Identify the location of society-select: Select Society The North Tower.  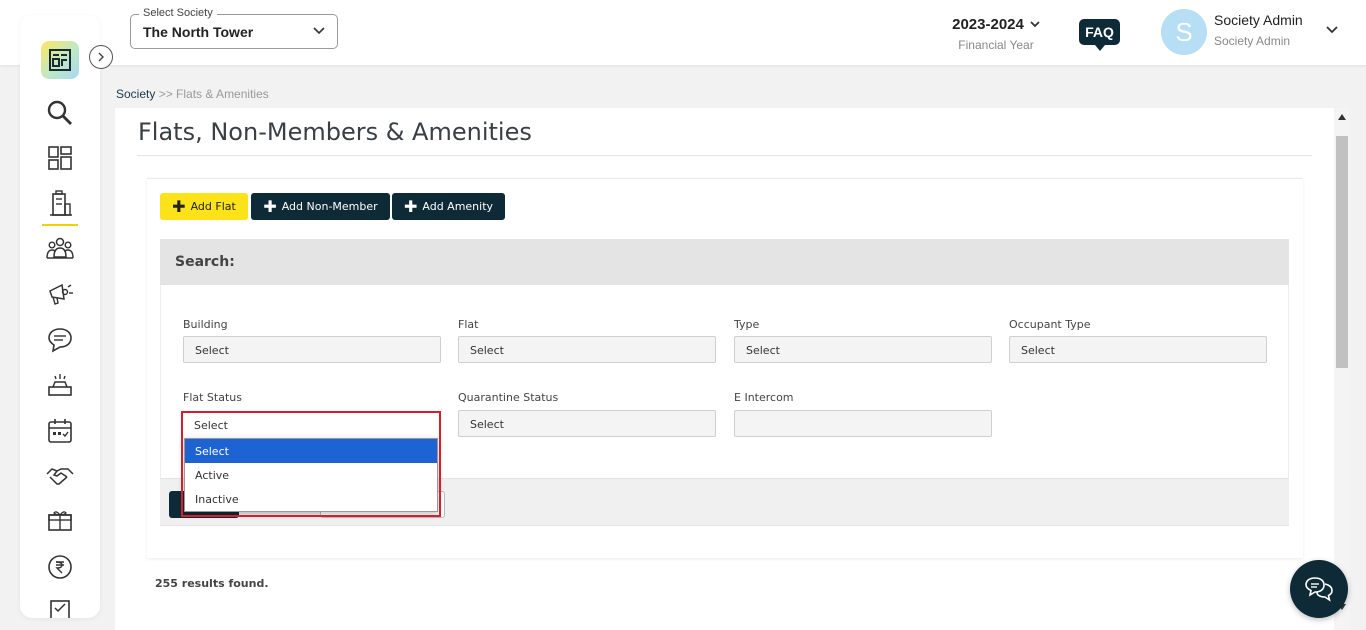
(234, 28).